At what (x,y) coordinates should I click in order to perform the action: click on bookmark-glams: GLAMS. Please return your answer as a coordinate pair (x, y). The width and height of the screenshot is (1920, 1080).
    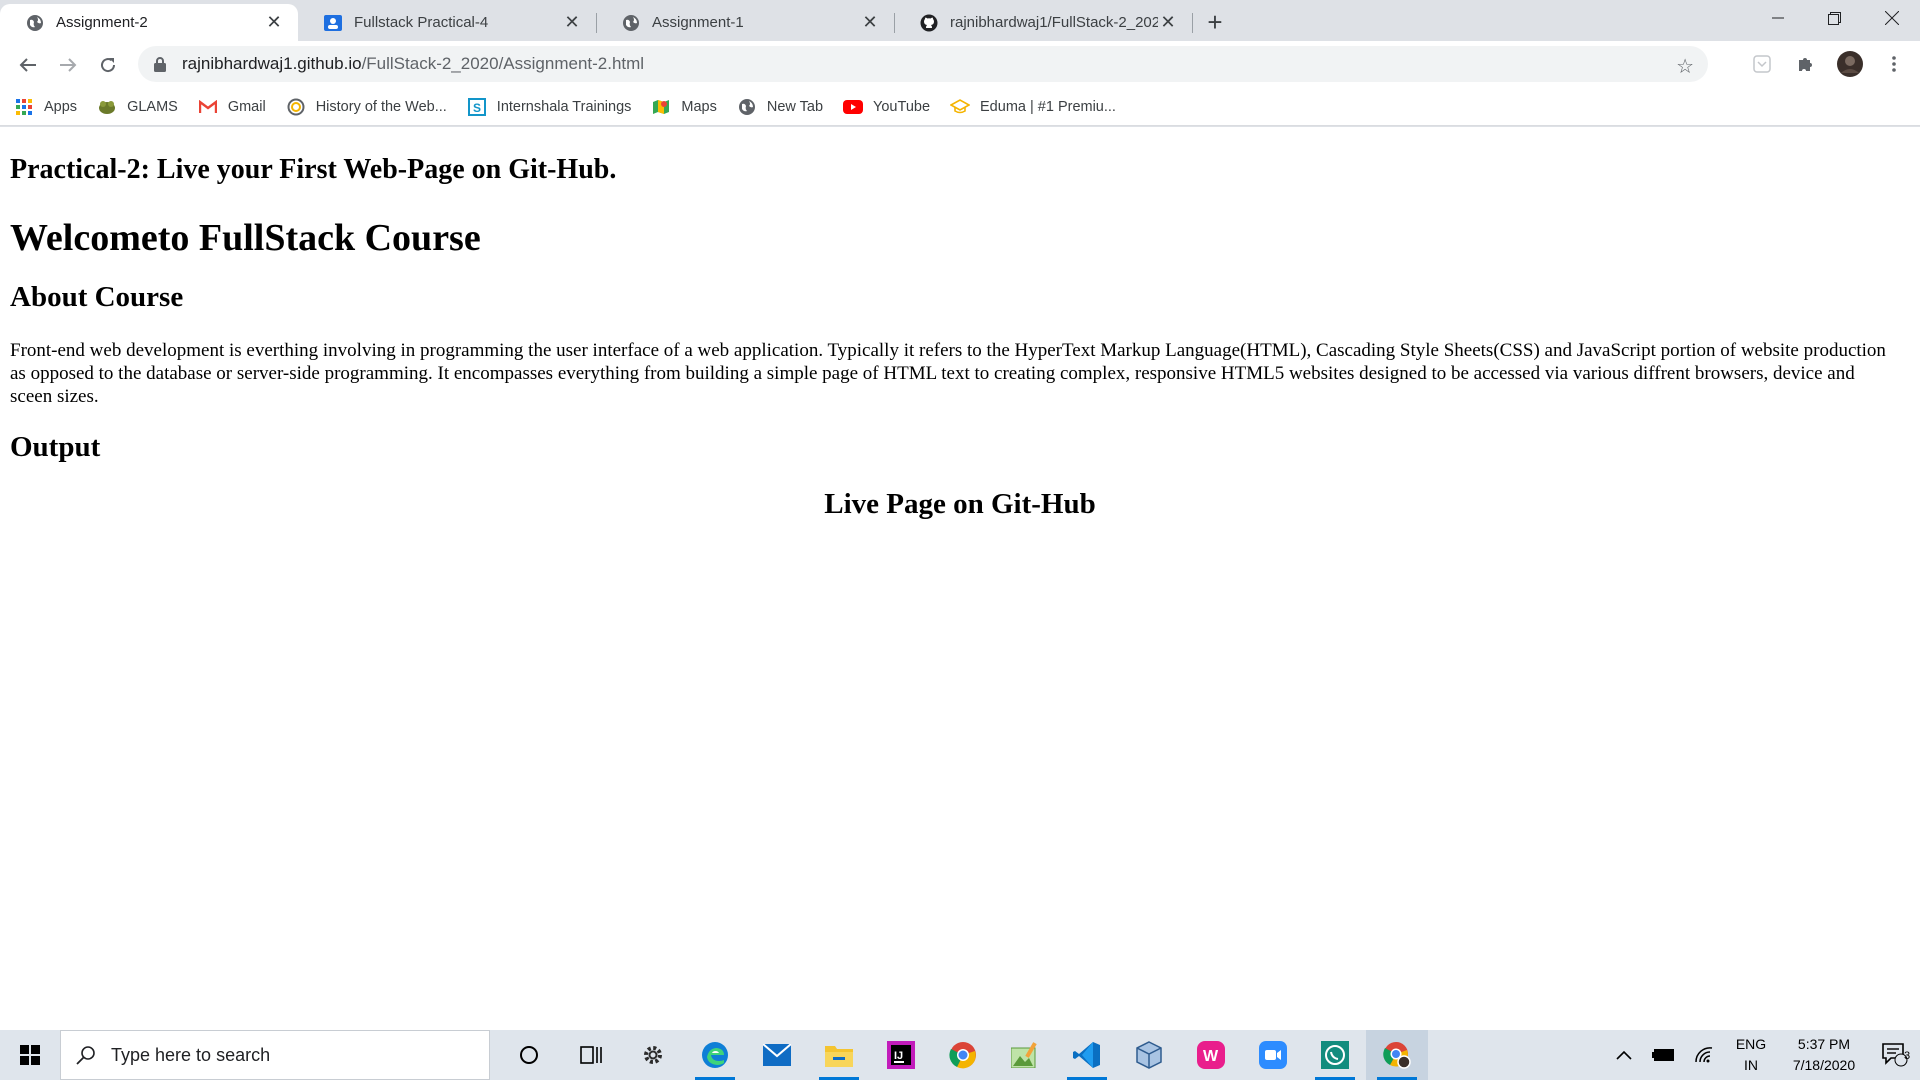
    Looking at the image, I should click on (137, 107).